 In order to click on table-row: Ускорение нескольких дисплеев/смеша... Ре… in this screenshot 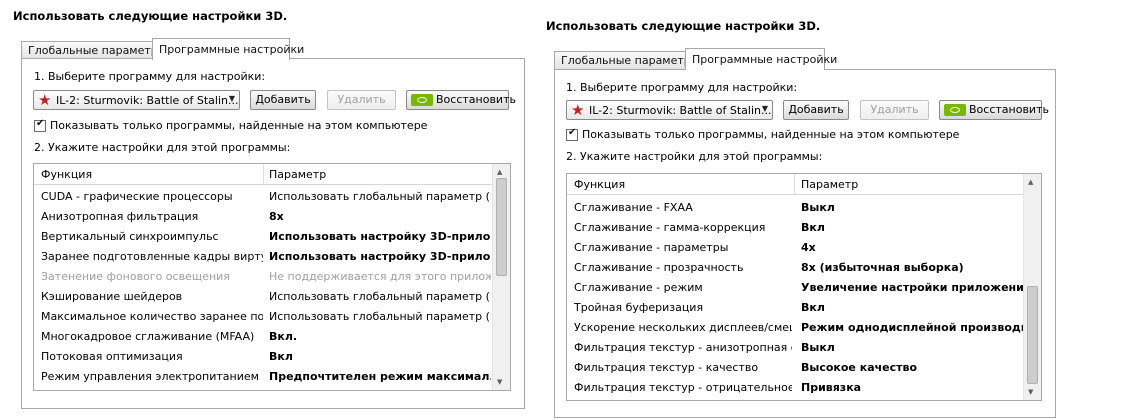, I will do `click(795, 327)`.